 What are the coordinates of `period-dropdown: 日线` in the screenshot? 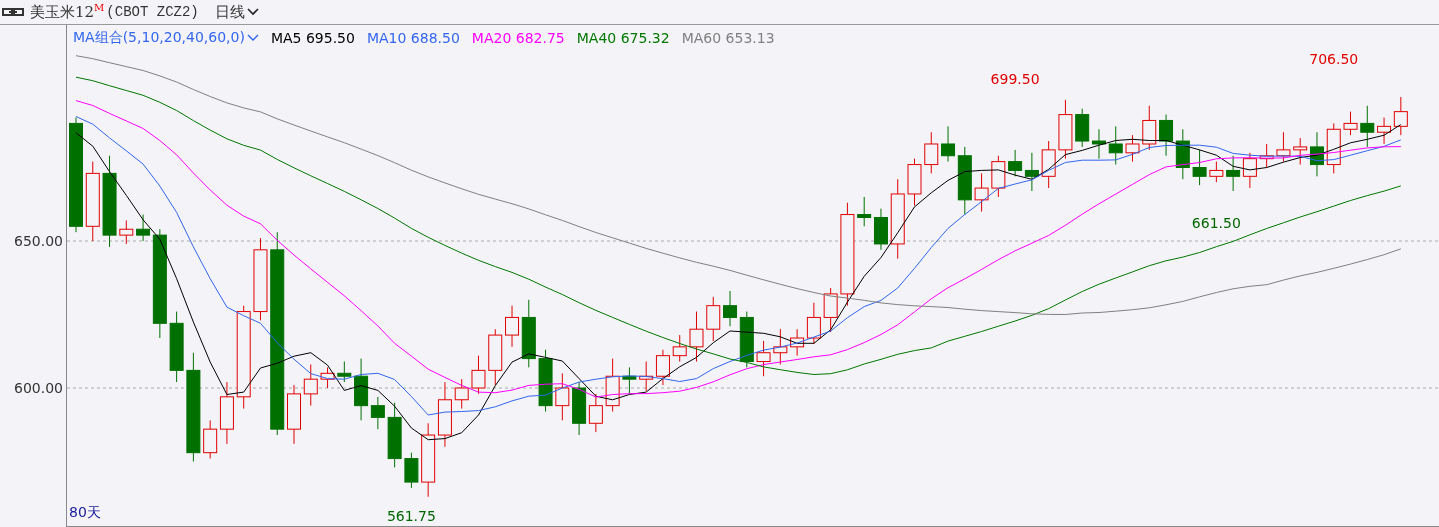 It's located at (236, 12).